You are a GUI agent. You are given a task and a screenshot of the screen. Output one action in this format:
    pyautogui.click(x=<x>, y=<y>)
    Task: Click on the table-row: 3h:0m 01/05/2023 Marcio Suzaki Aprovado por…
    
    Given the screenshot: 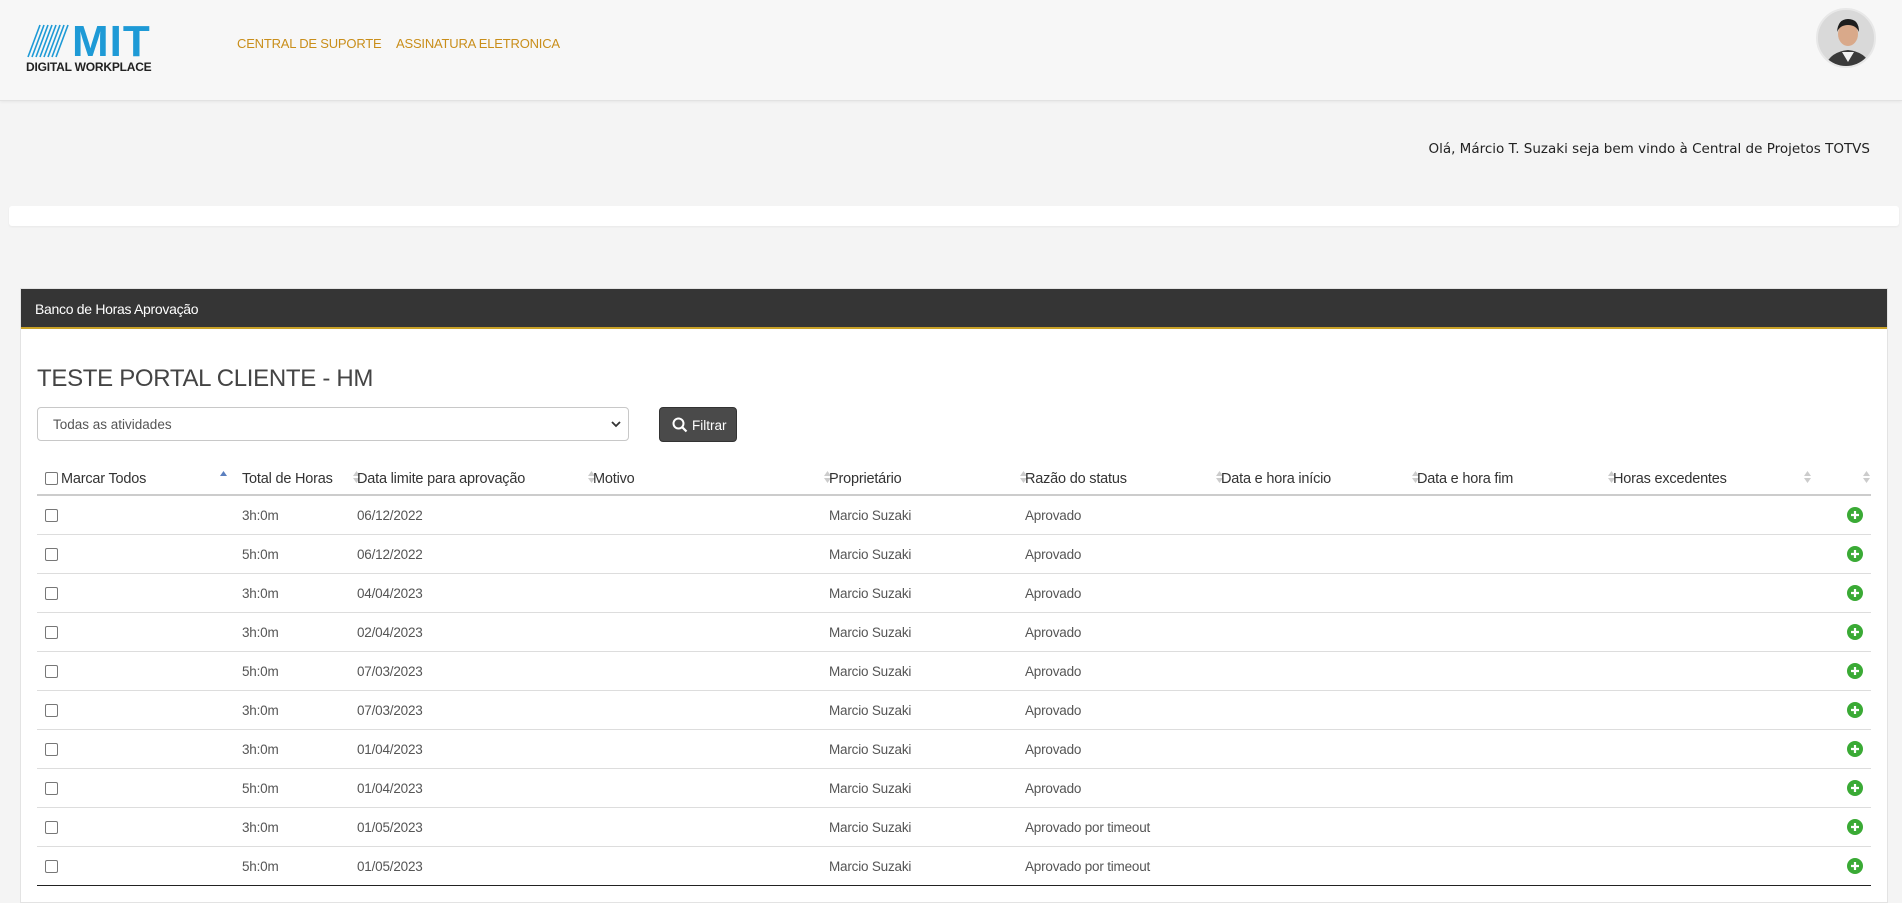 What is the action you would take?
    pyautogui.click(x=954, y=827)
    